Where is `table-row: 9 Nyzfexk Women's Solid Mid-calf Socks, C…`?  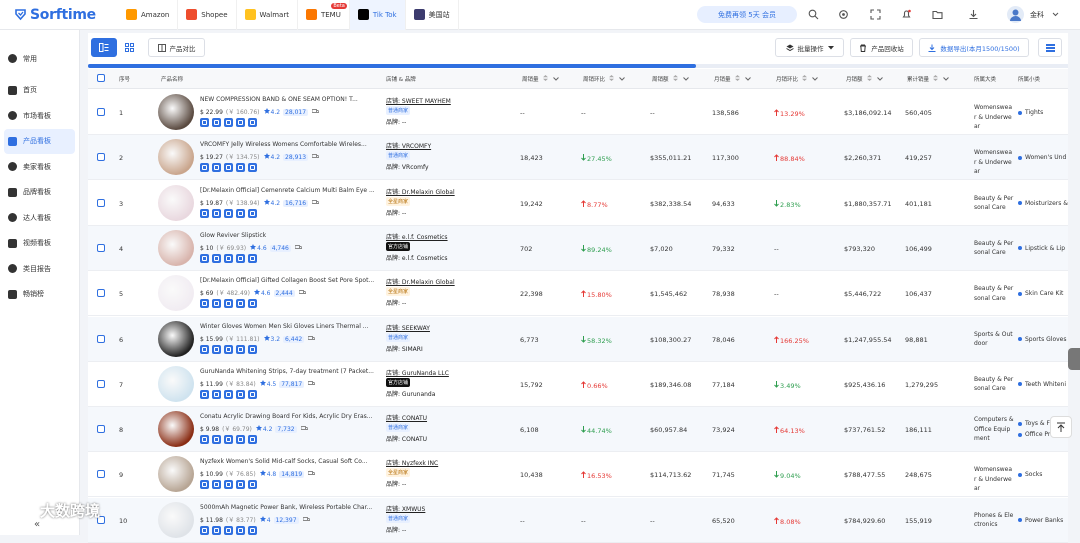
table-row: 9 Nyzfexk Women's Solid Mid-calf Socks, C… is located at coordinates (578, 475).